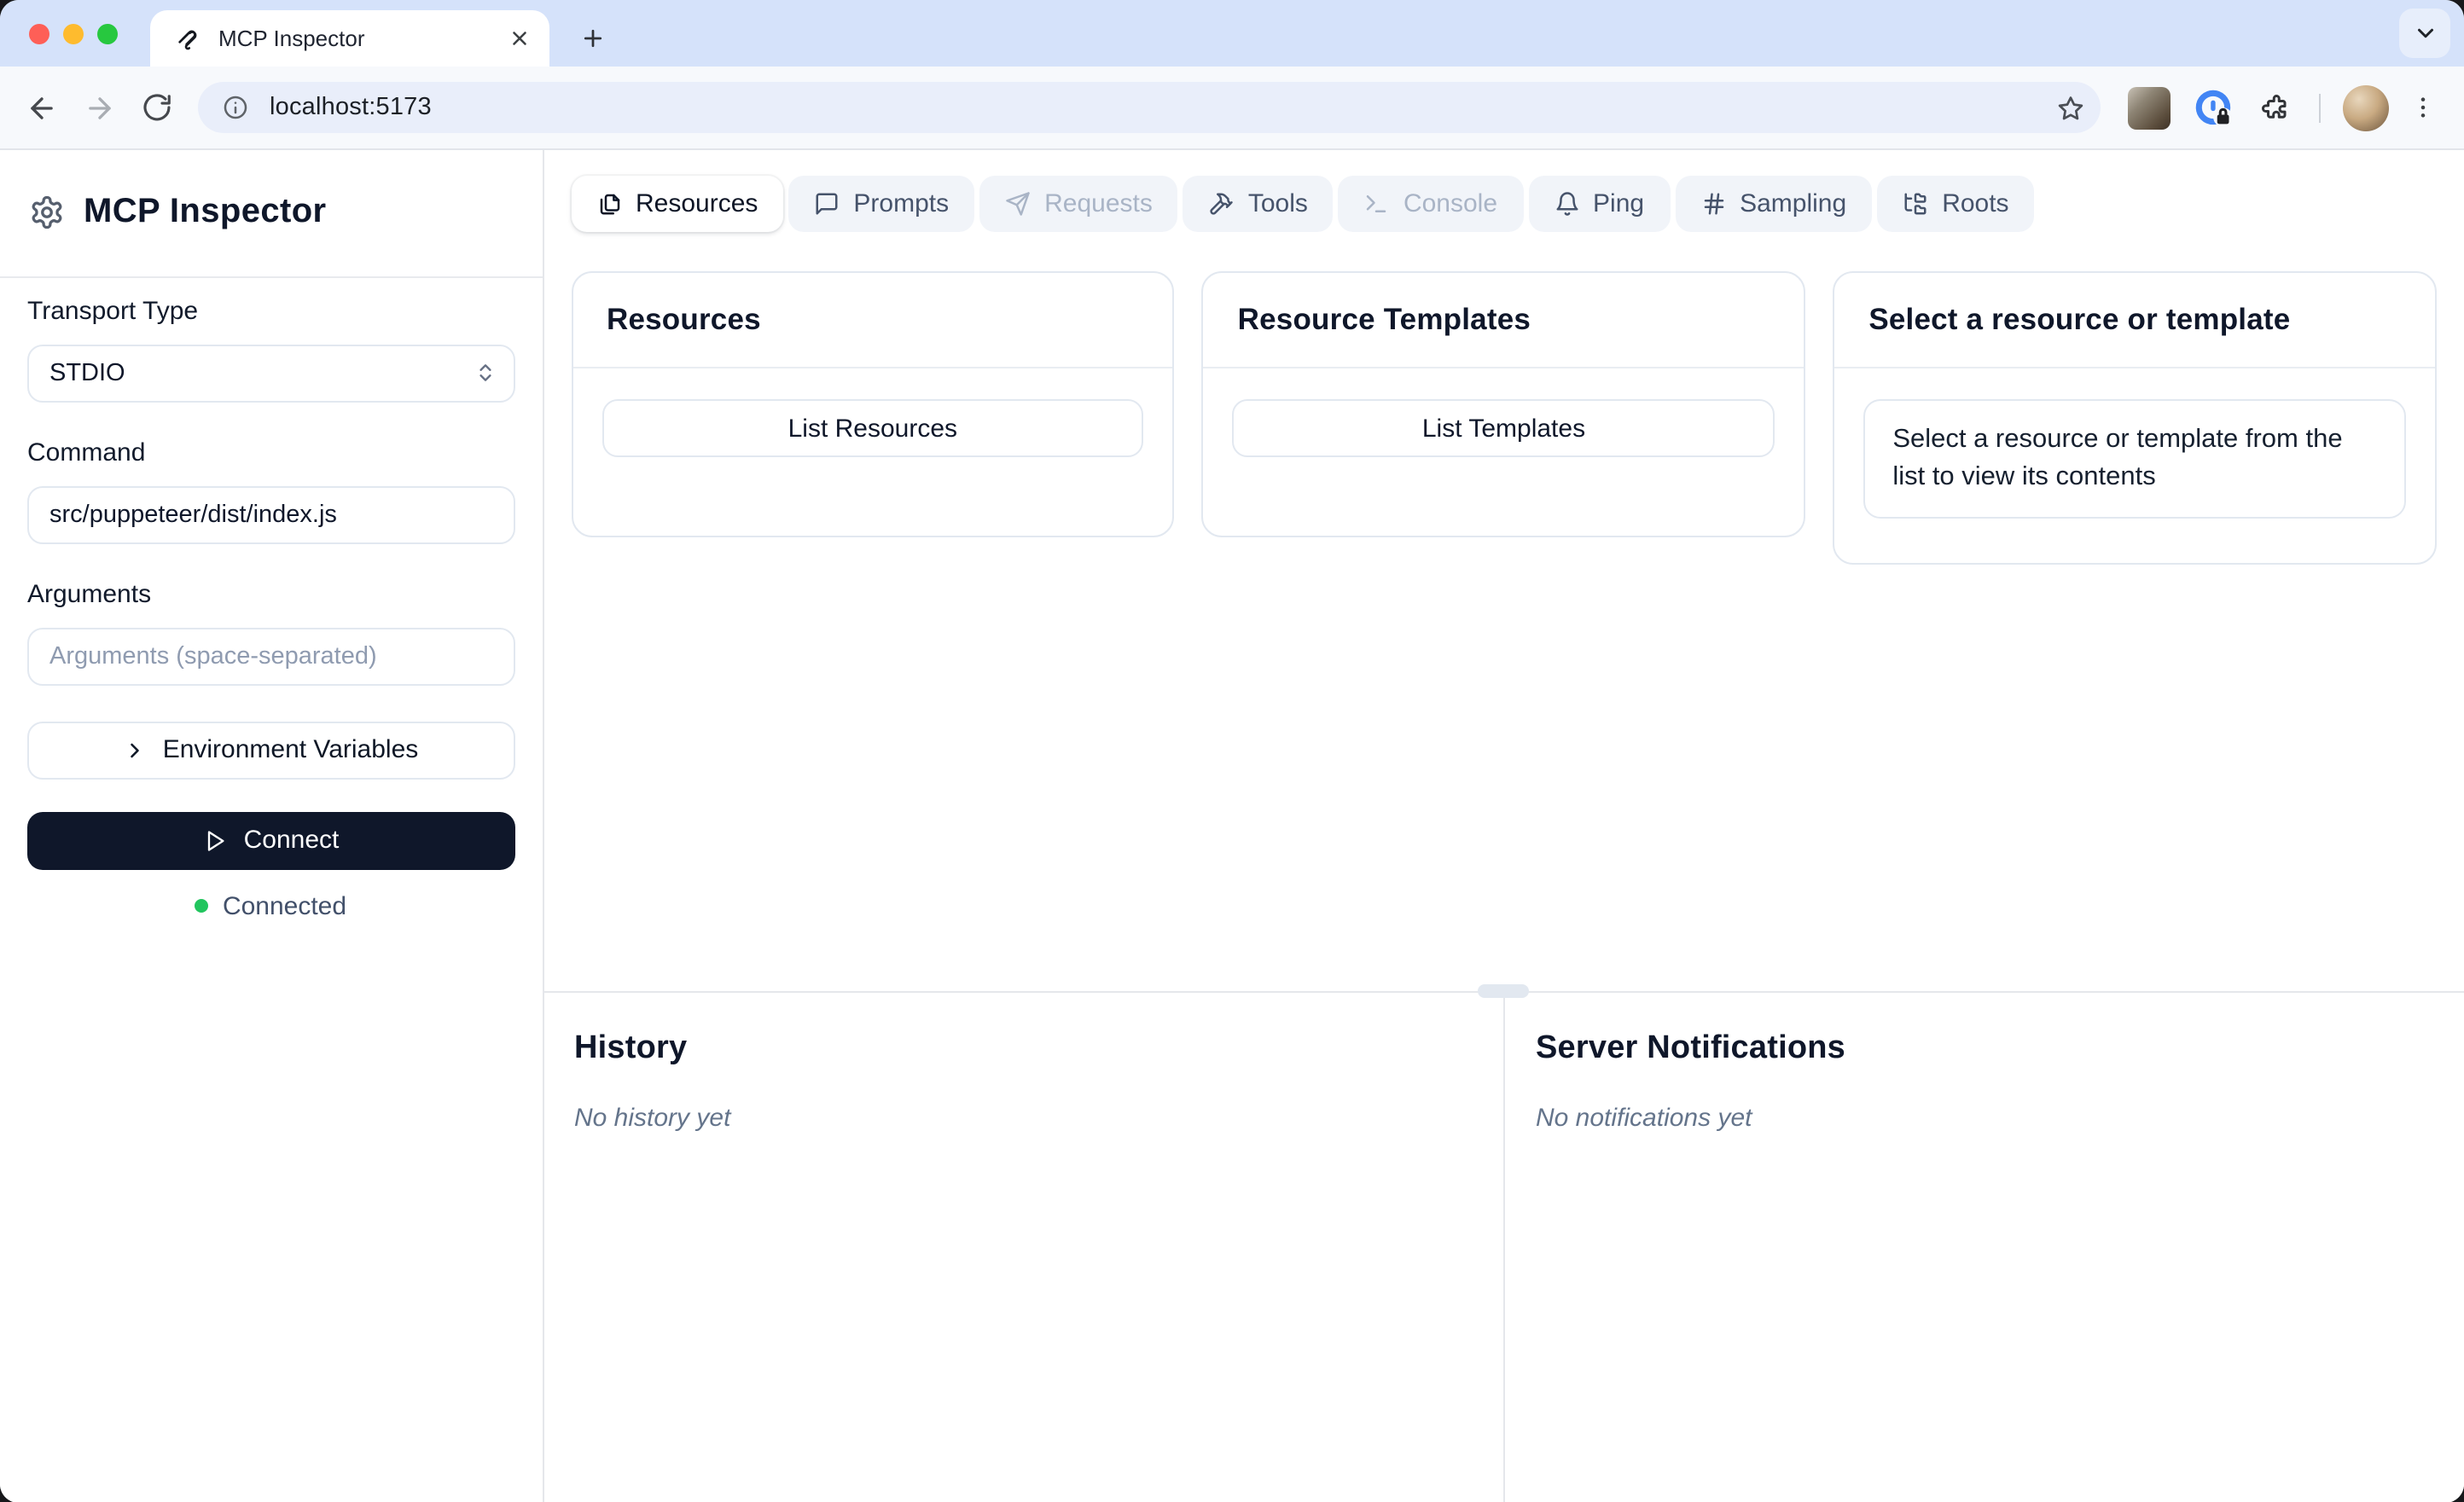 The height and width of the screenshot is (1502, 2464). Describe the element at coordinates (284, 905) in the screenshot. I see `status-label: Connected` at that location.